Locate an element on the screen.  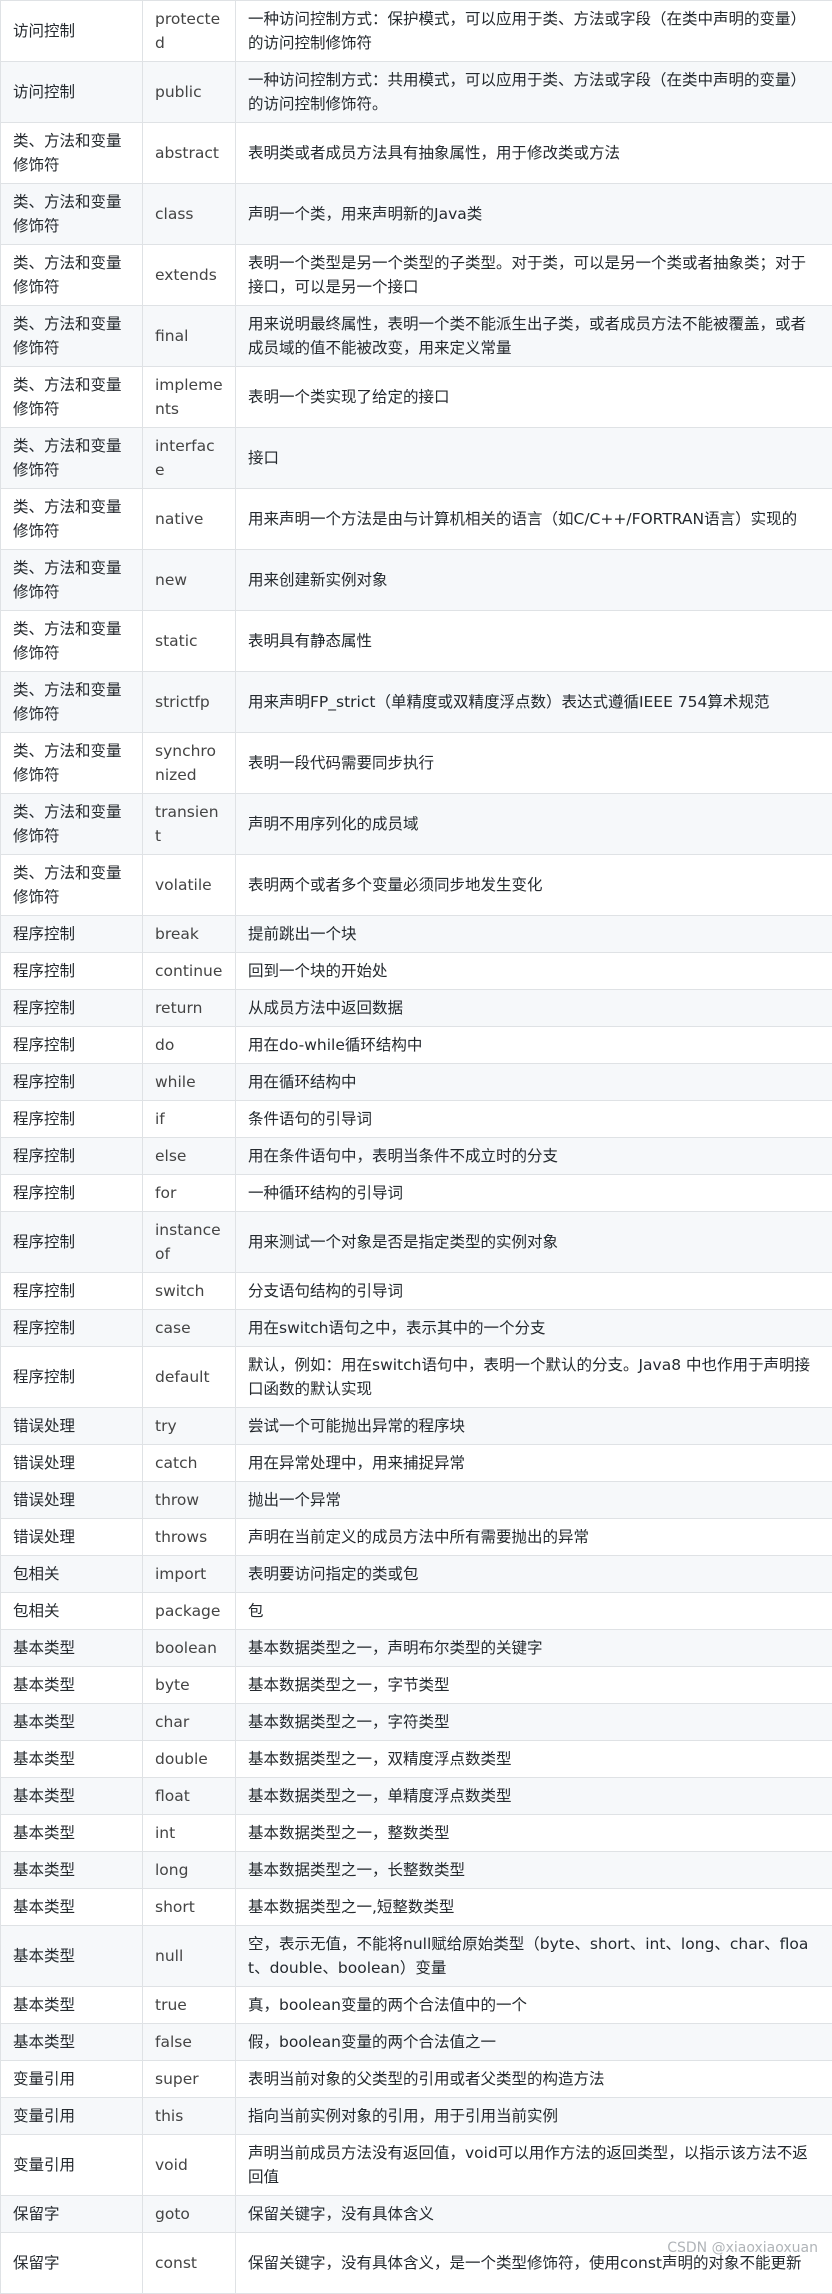
table-row: 变量引用this指向当前实例对象的引用，用于引用当前实例 is located at coordinates (416, 2116).